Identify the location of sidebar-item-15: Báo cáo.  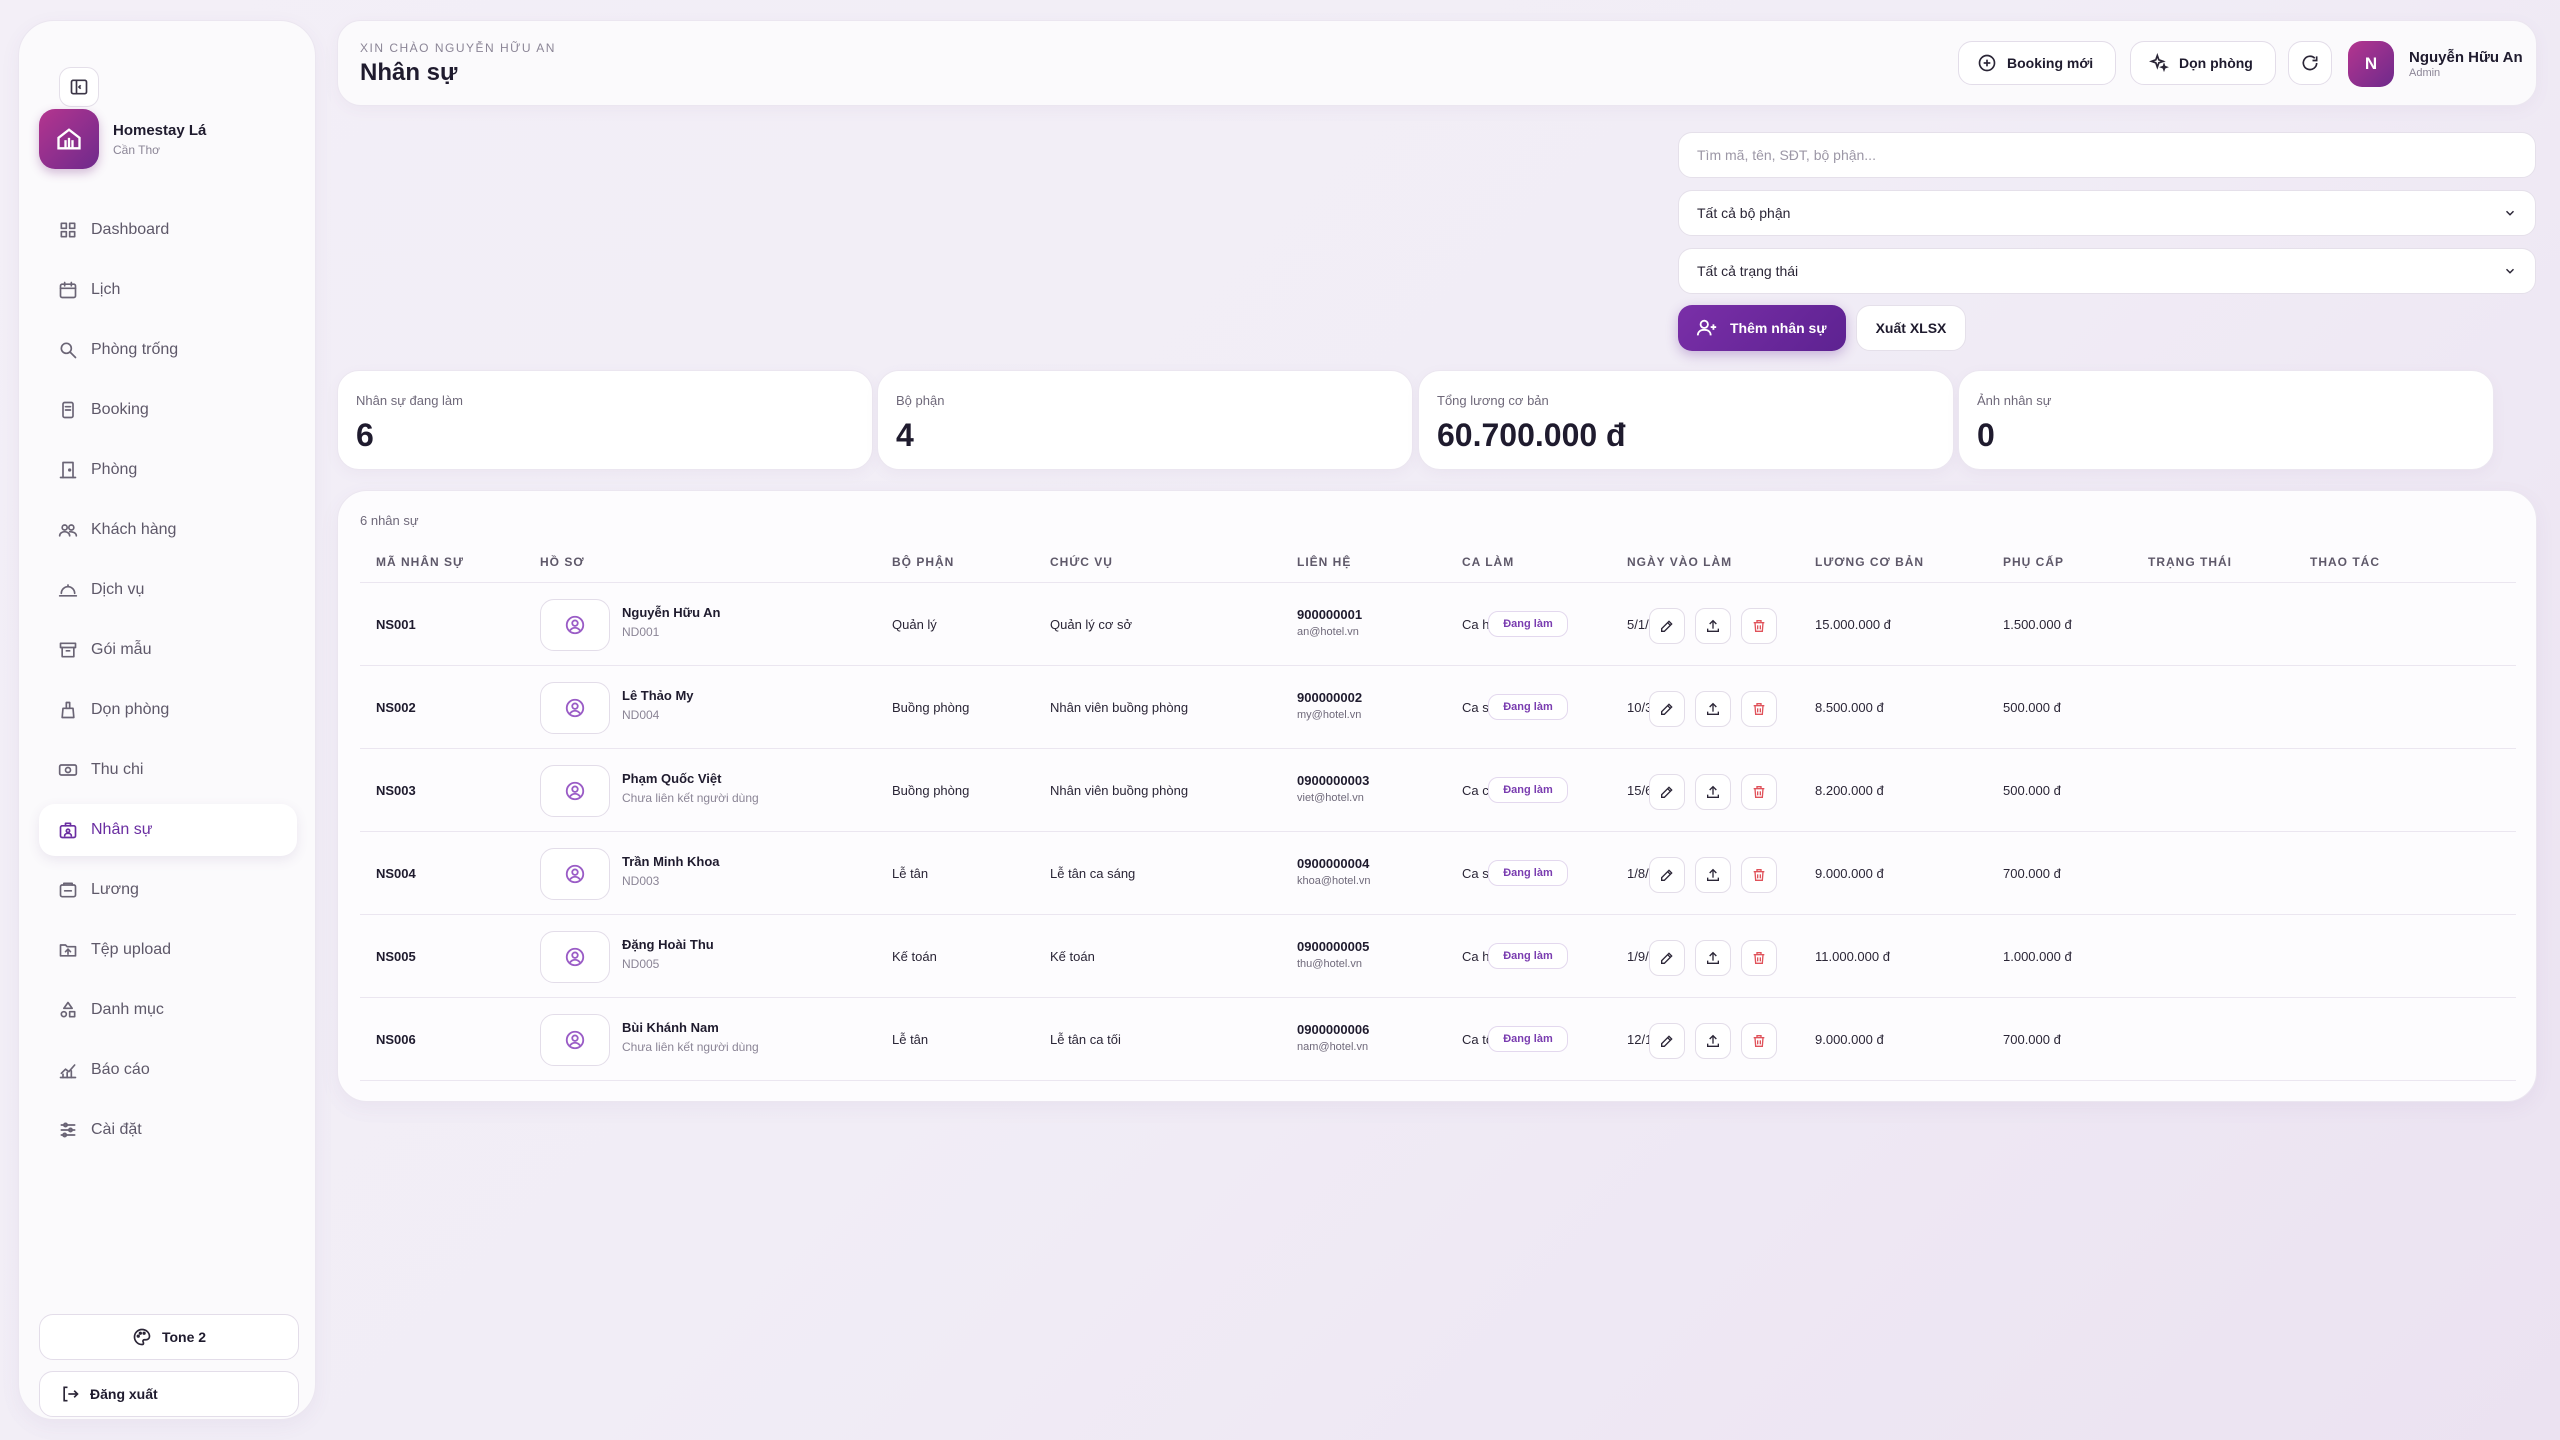
(168, 1070).